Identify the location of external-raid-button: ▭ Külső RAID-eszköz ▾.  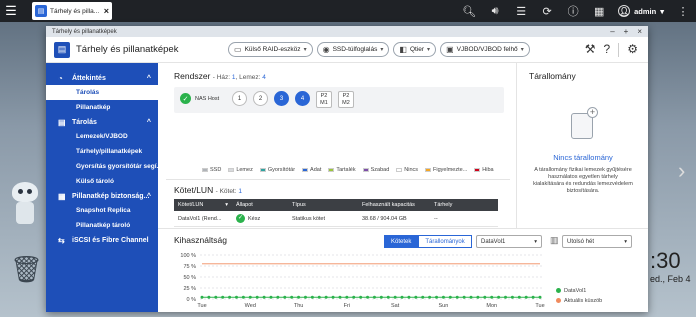
(270, 49).